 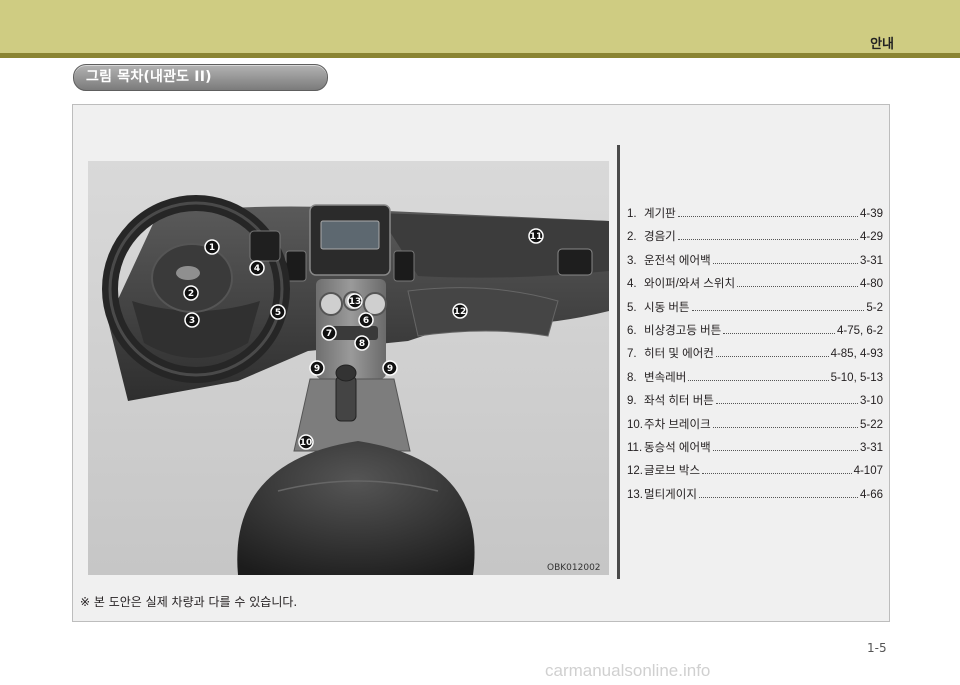 I want to click on page-number: 1-5, so click(x=877, y=648).